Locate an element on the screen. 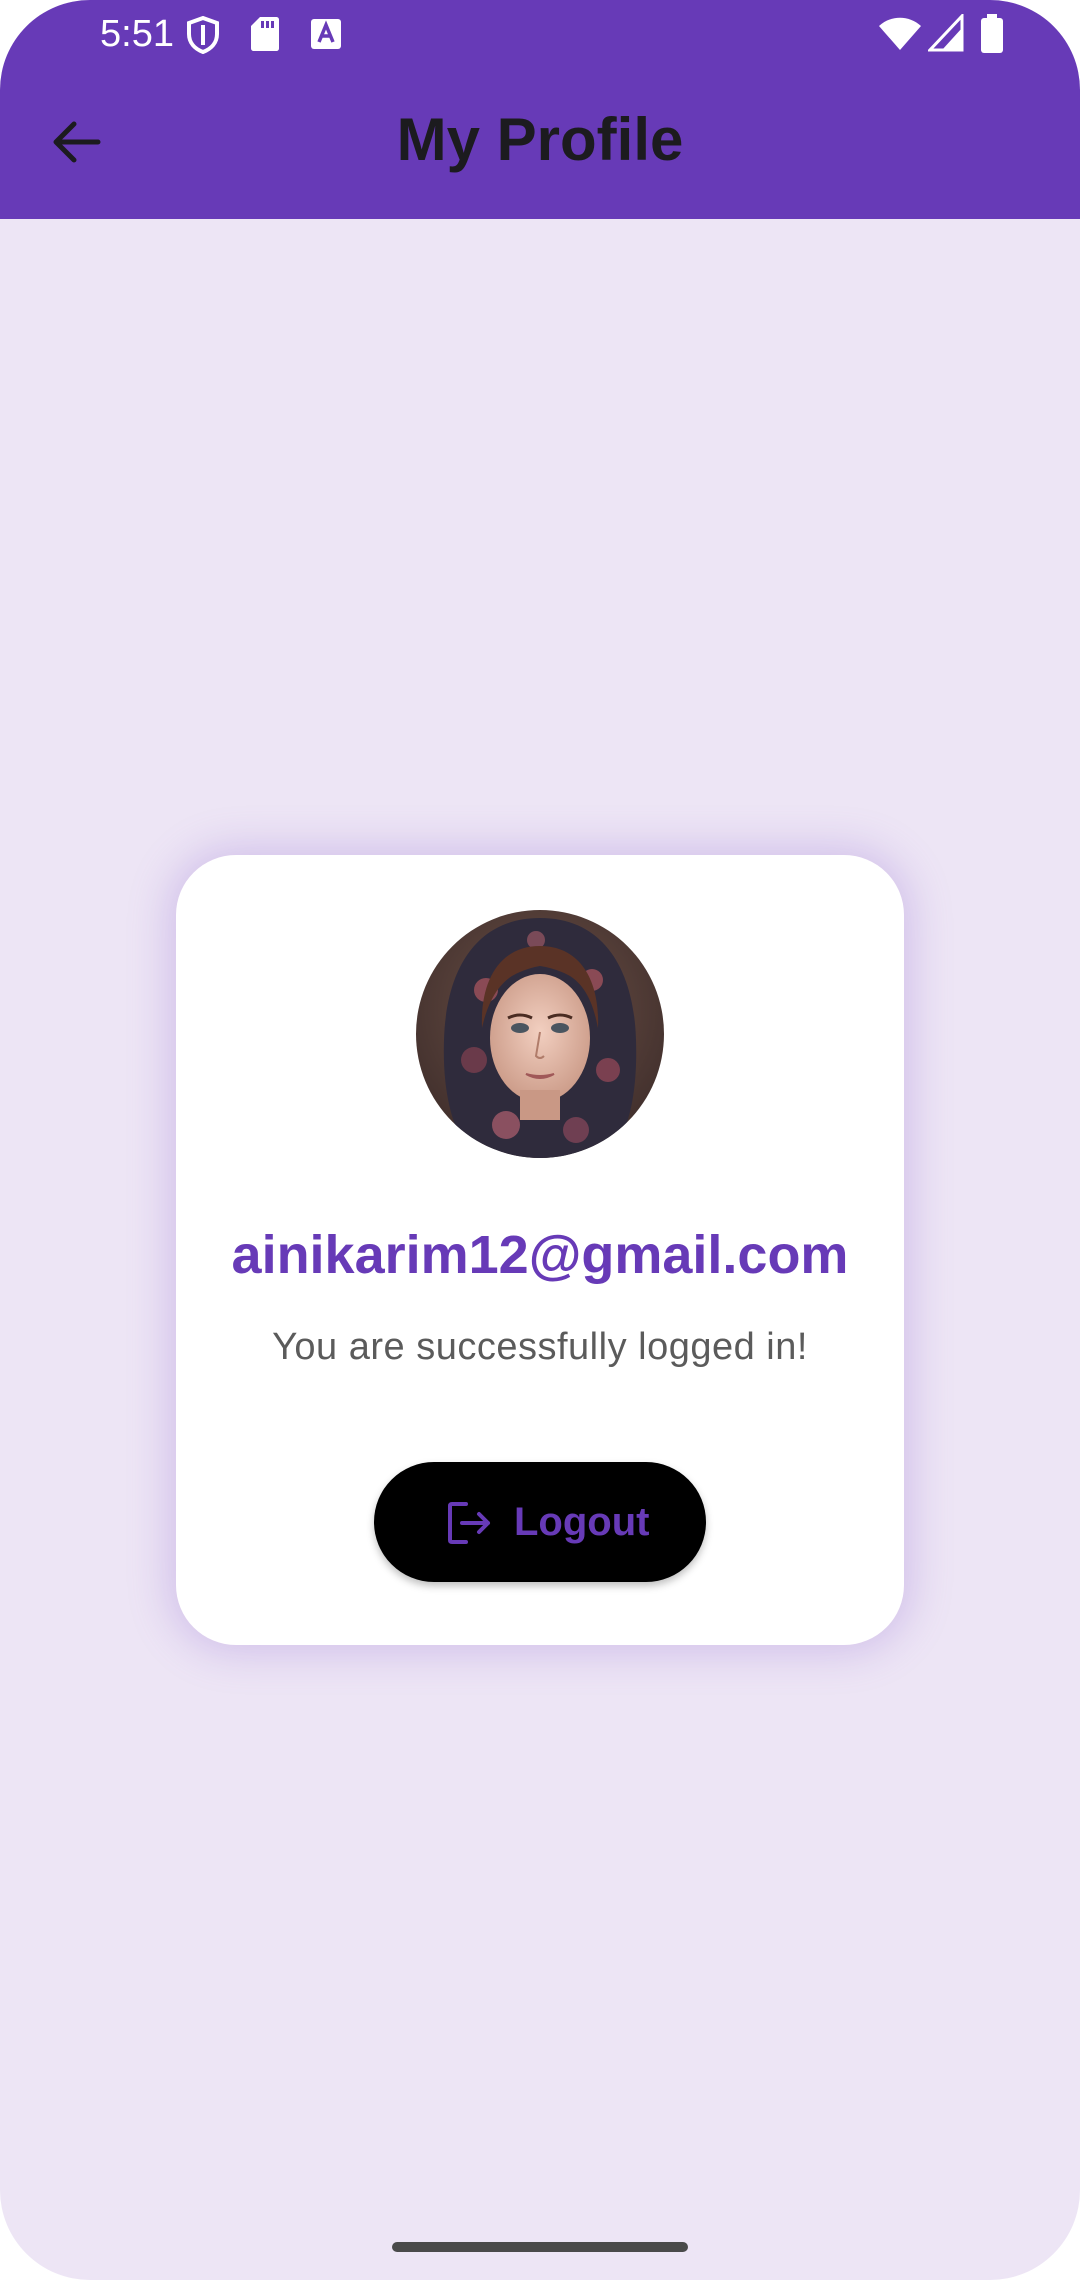  font-a-icon is located at coordinates (326, 34).